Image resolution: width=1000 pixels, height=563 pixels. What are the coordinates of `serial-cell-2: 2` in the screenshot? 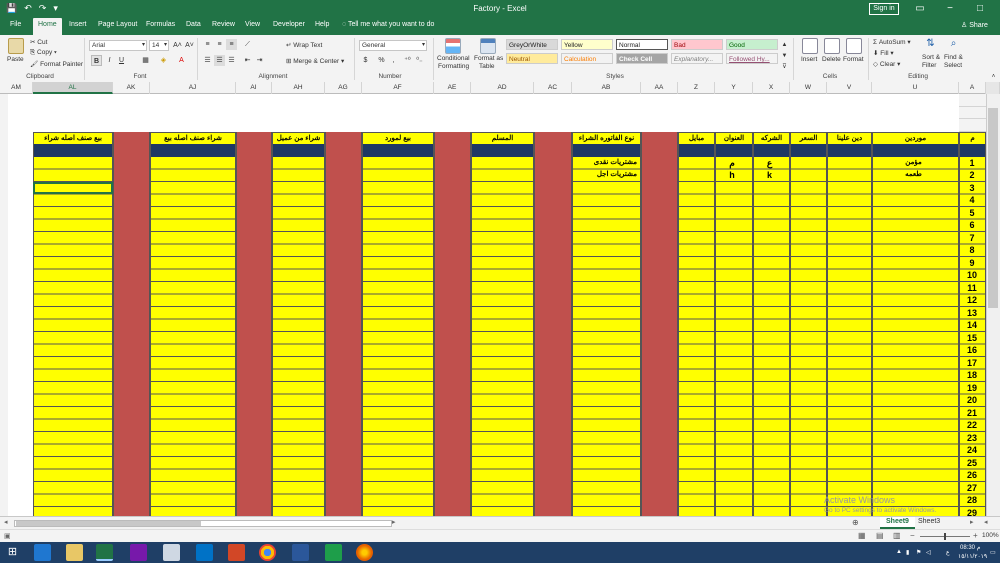 It's located at (972, 175).